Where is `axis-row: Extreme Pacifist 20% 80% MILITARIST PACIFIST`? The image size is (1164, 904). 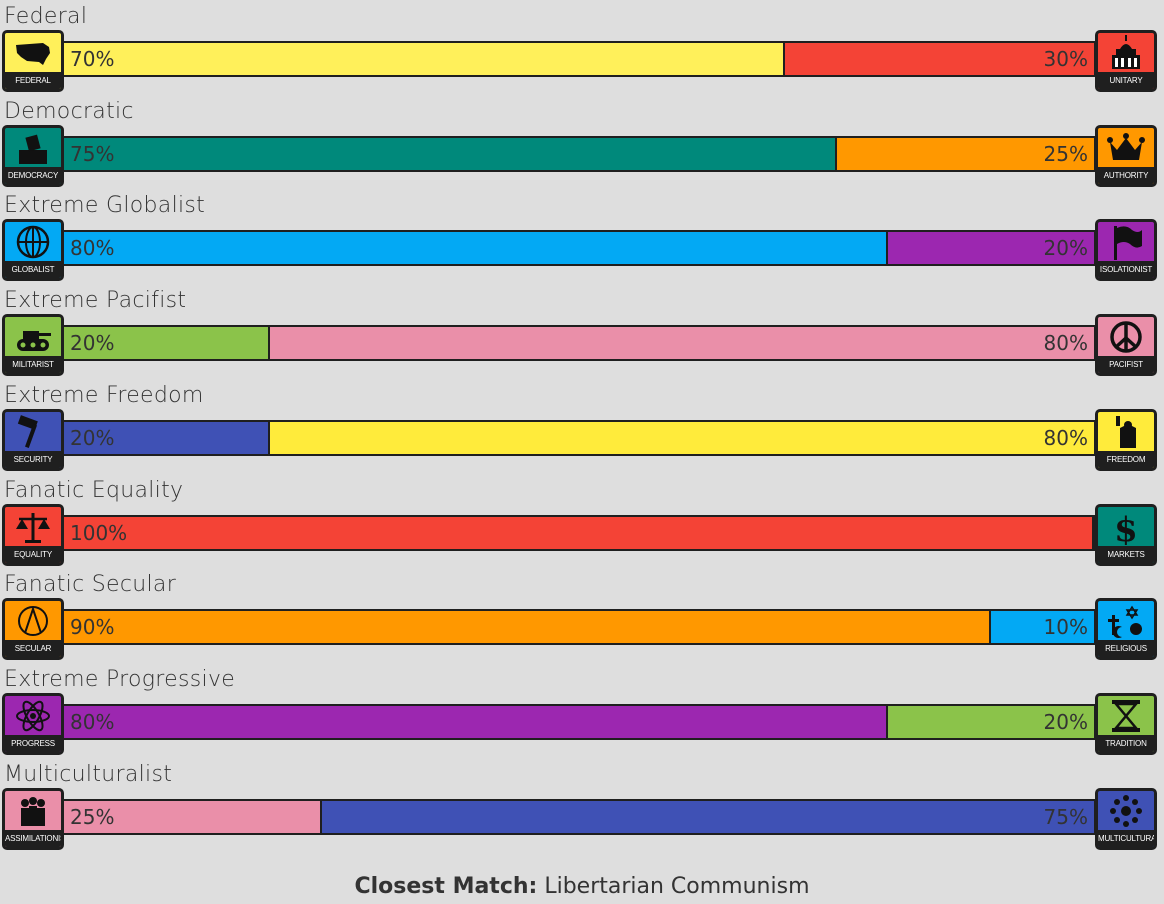
axis-row: Extreme Pacifist 20% 80% MILITARIST PACIFIST is located at coordinates (582, 331).